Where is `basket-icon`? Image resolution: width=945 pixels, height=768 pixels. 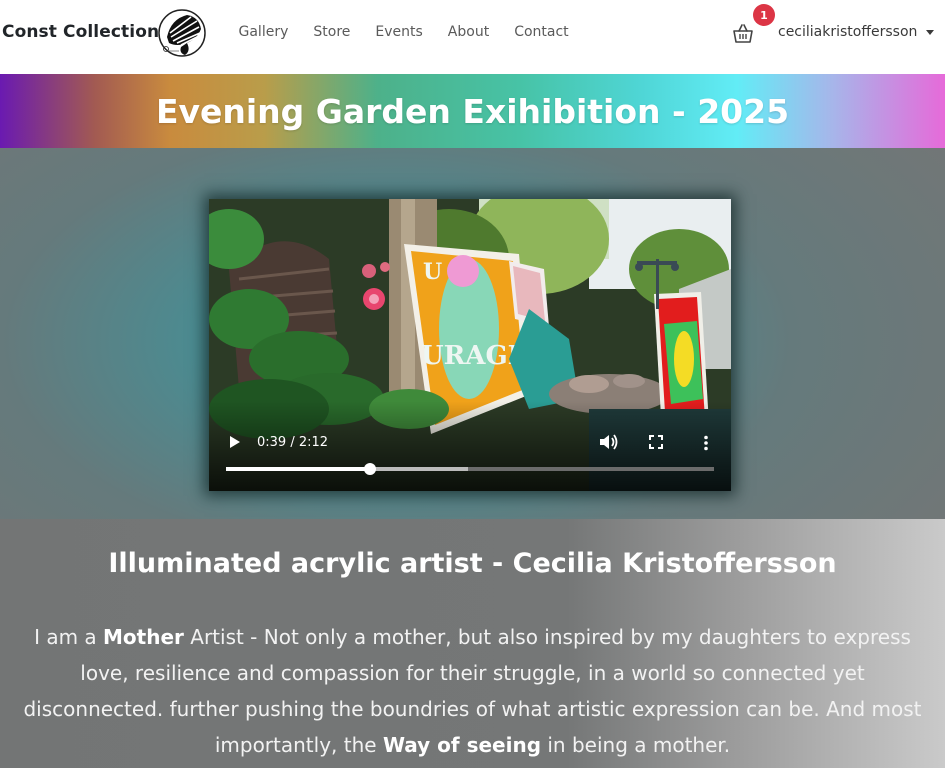 basket-icon is located at coordinates (743, 34).